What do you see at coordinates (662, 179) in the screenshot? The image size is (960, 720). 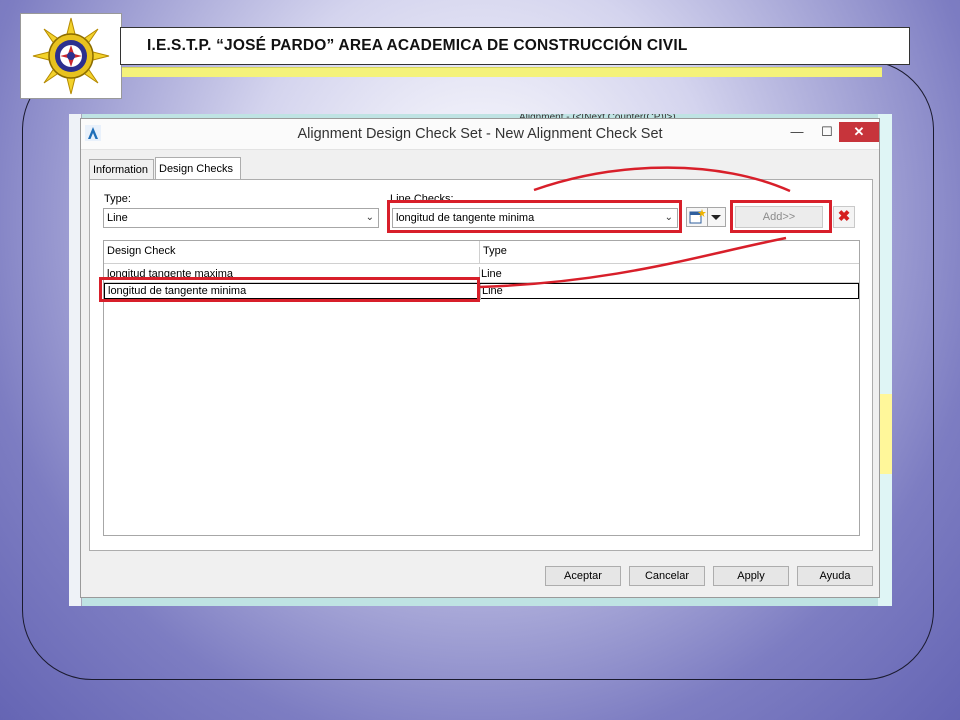 I see `arrow-dropdown-to-add` at bounding box center [662, 179].